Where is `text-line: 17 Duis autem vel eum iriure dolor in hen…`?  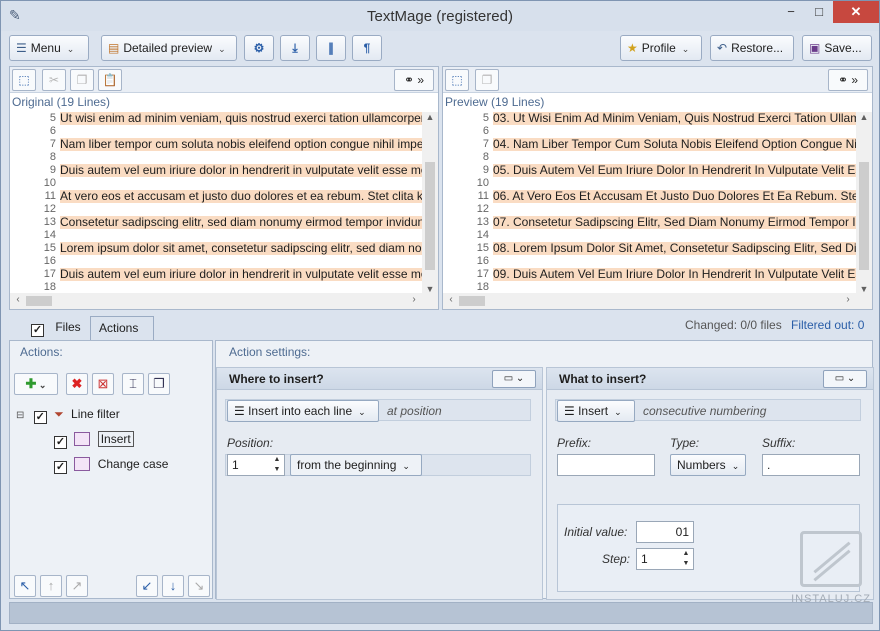
text-line: 17 Duis autem vel eum iriure dolor in hen… is located at coordinates (216, 274).